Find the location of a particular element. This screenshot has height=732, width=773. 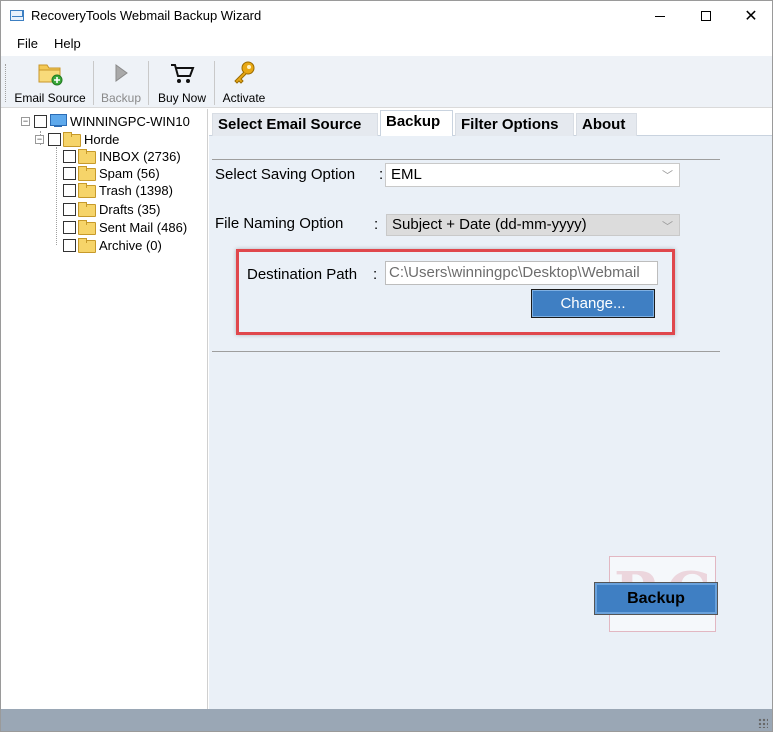

status-bar is located at coordinates (386, 720).